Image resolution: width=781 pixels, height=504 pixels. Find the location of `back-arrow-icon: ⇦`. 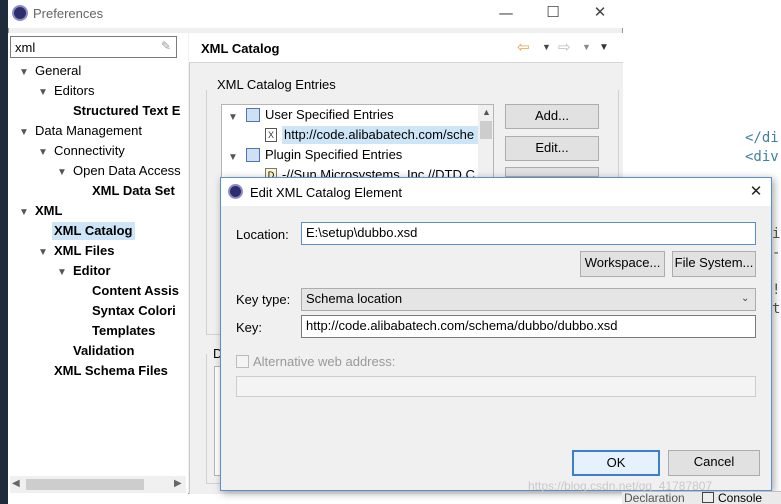

back-arrow-icon: ⇦ is located at coordinates (523, 47).